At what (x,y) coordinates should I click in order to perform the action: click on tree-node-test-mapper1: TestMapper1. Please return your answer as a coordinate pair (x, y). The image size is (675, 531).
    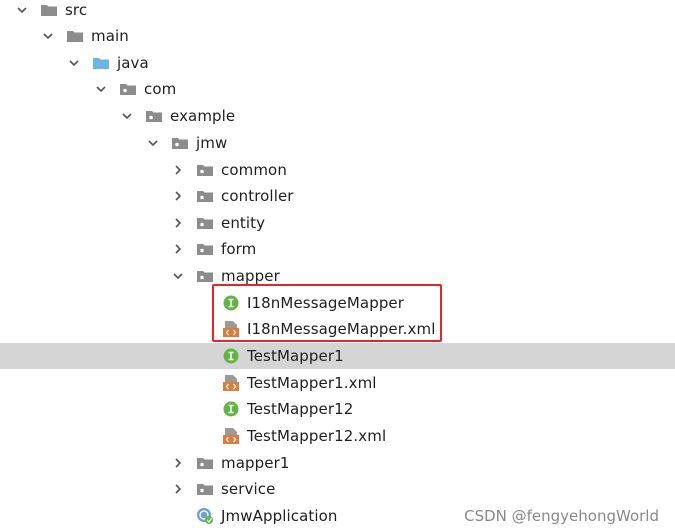
    Looking at the image, I should click on (337, 356).